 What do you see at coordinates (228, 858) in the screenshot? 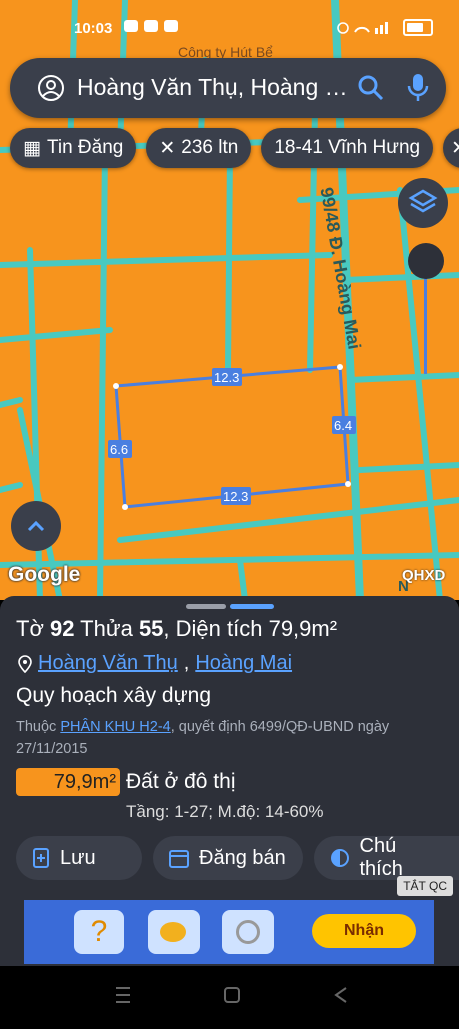
I see `post-sale-button: Đăng bán` at bounding box center [228, 858].